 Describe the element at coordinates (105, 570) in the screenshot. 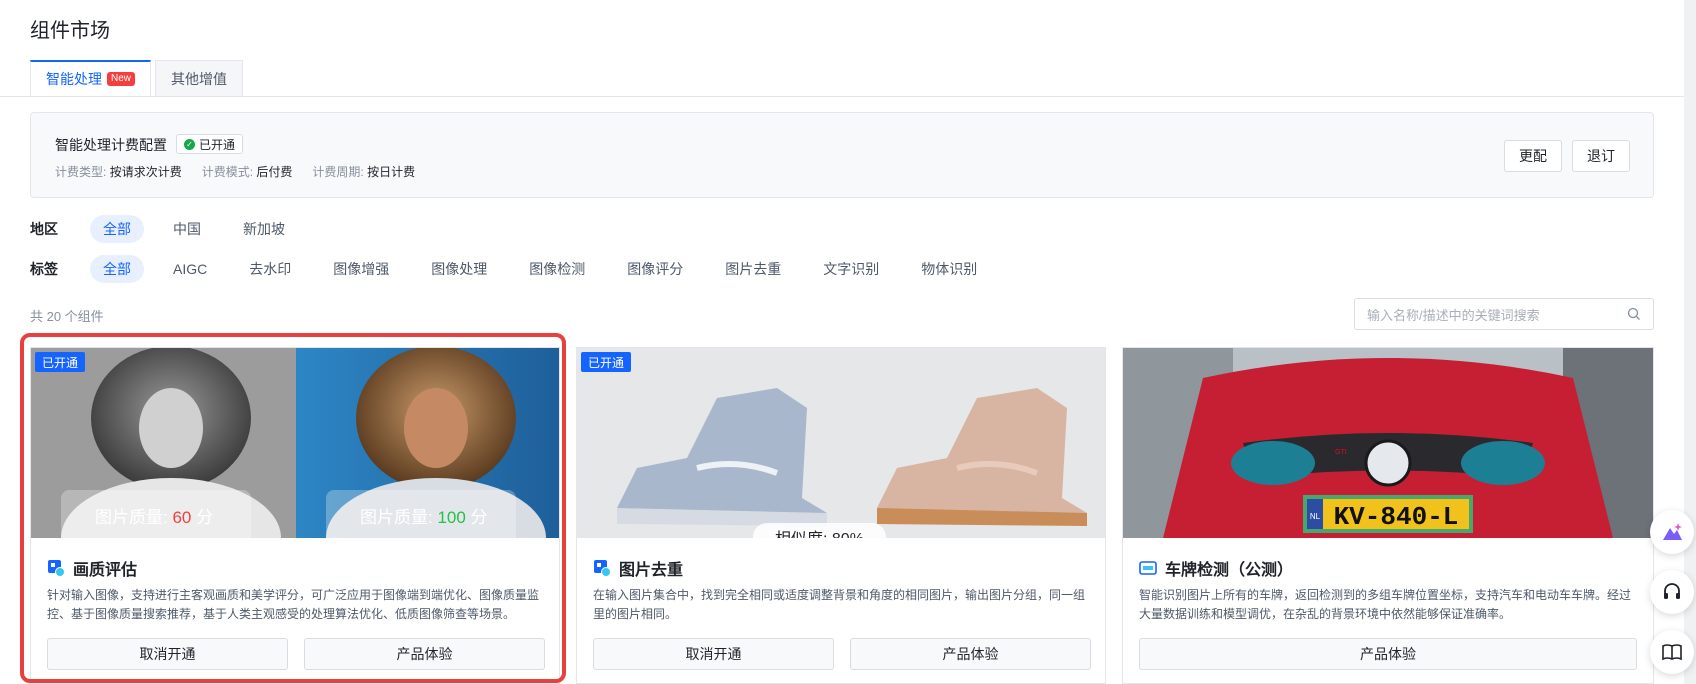

I see `card-title-text: 画质评估` at that location.